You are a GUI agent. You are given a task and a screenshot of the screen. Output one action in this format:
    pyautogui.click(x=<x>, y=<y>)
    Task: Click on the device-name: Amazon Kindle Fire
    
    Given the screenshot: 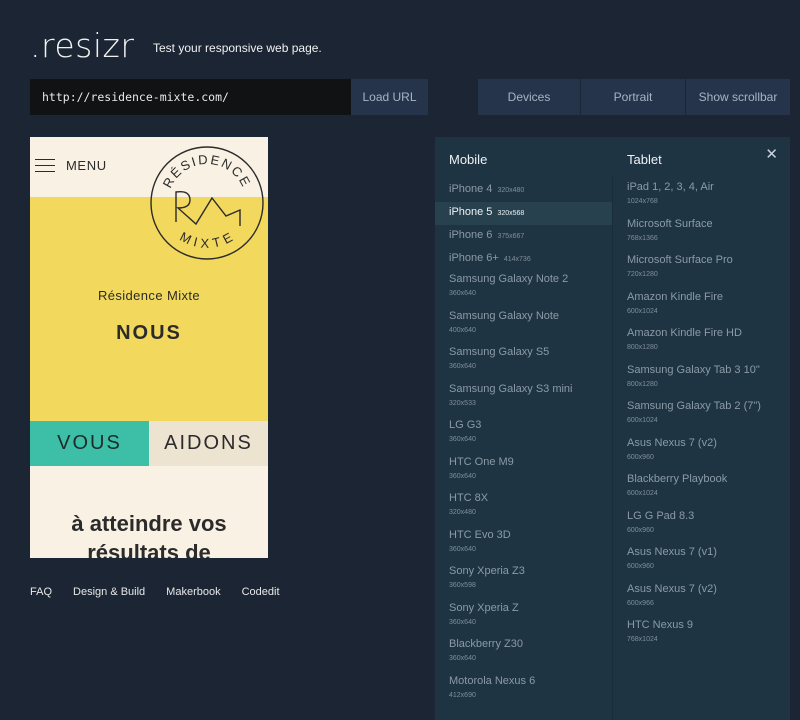 What is the action you would take?
    pyautogui.click(x=675, y=296)
    